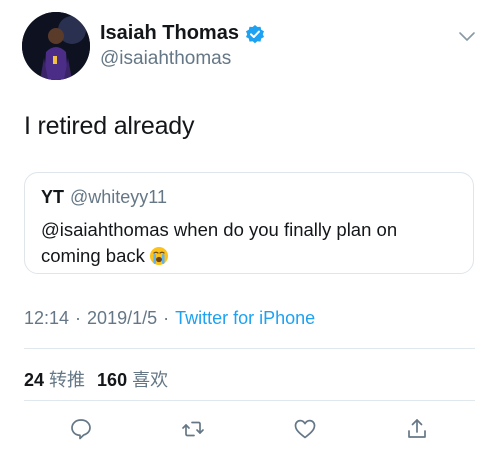  I want to click on player-avatar-icon, so click(56, 46).